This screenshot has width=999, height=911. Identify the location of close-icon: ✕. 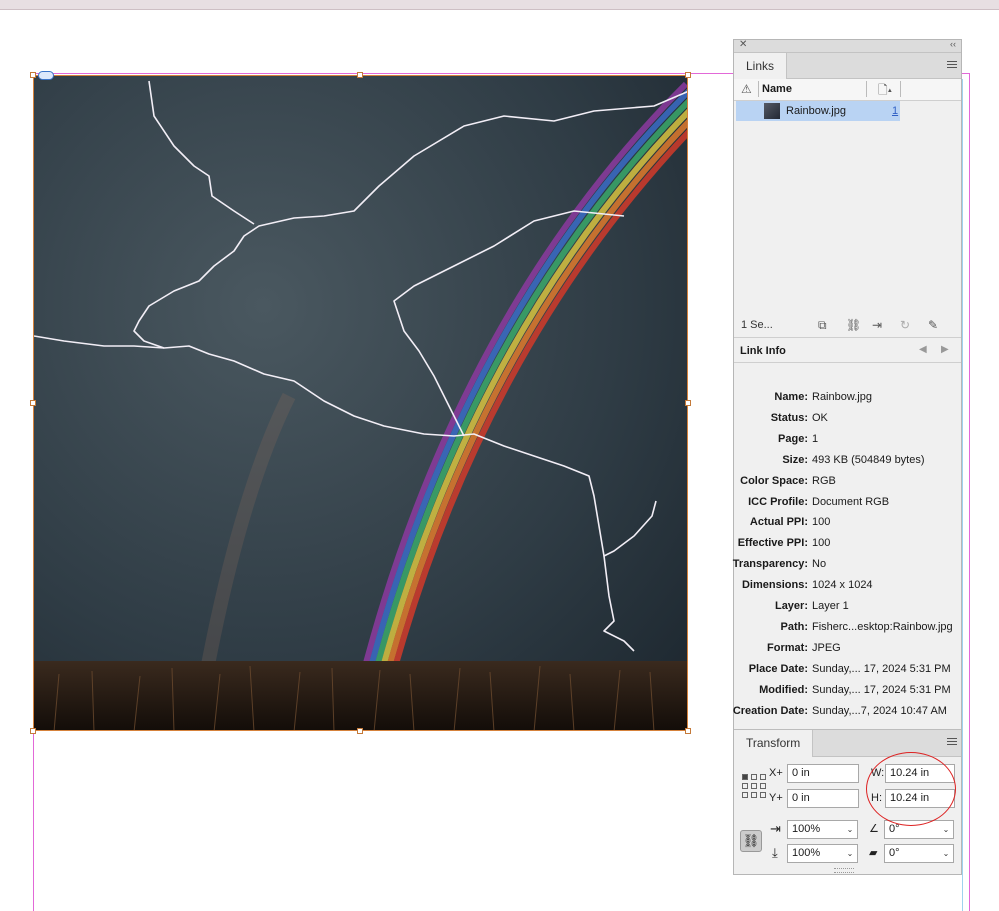
(743, 44).